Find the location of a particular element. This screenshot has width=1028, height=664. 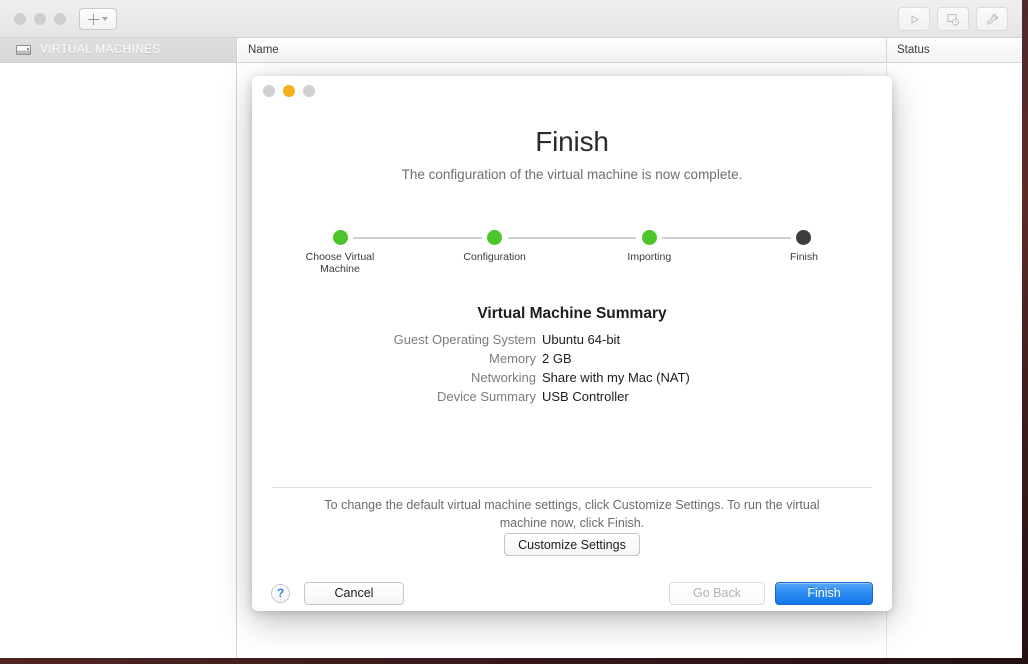

help-button: ? is located at coordinates (280, 593).